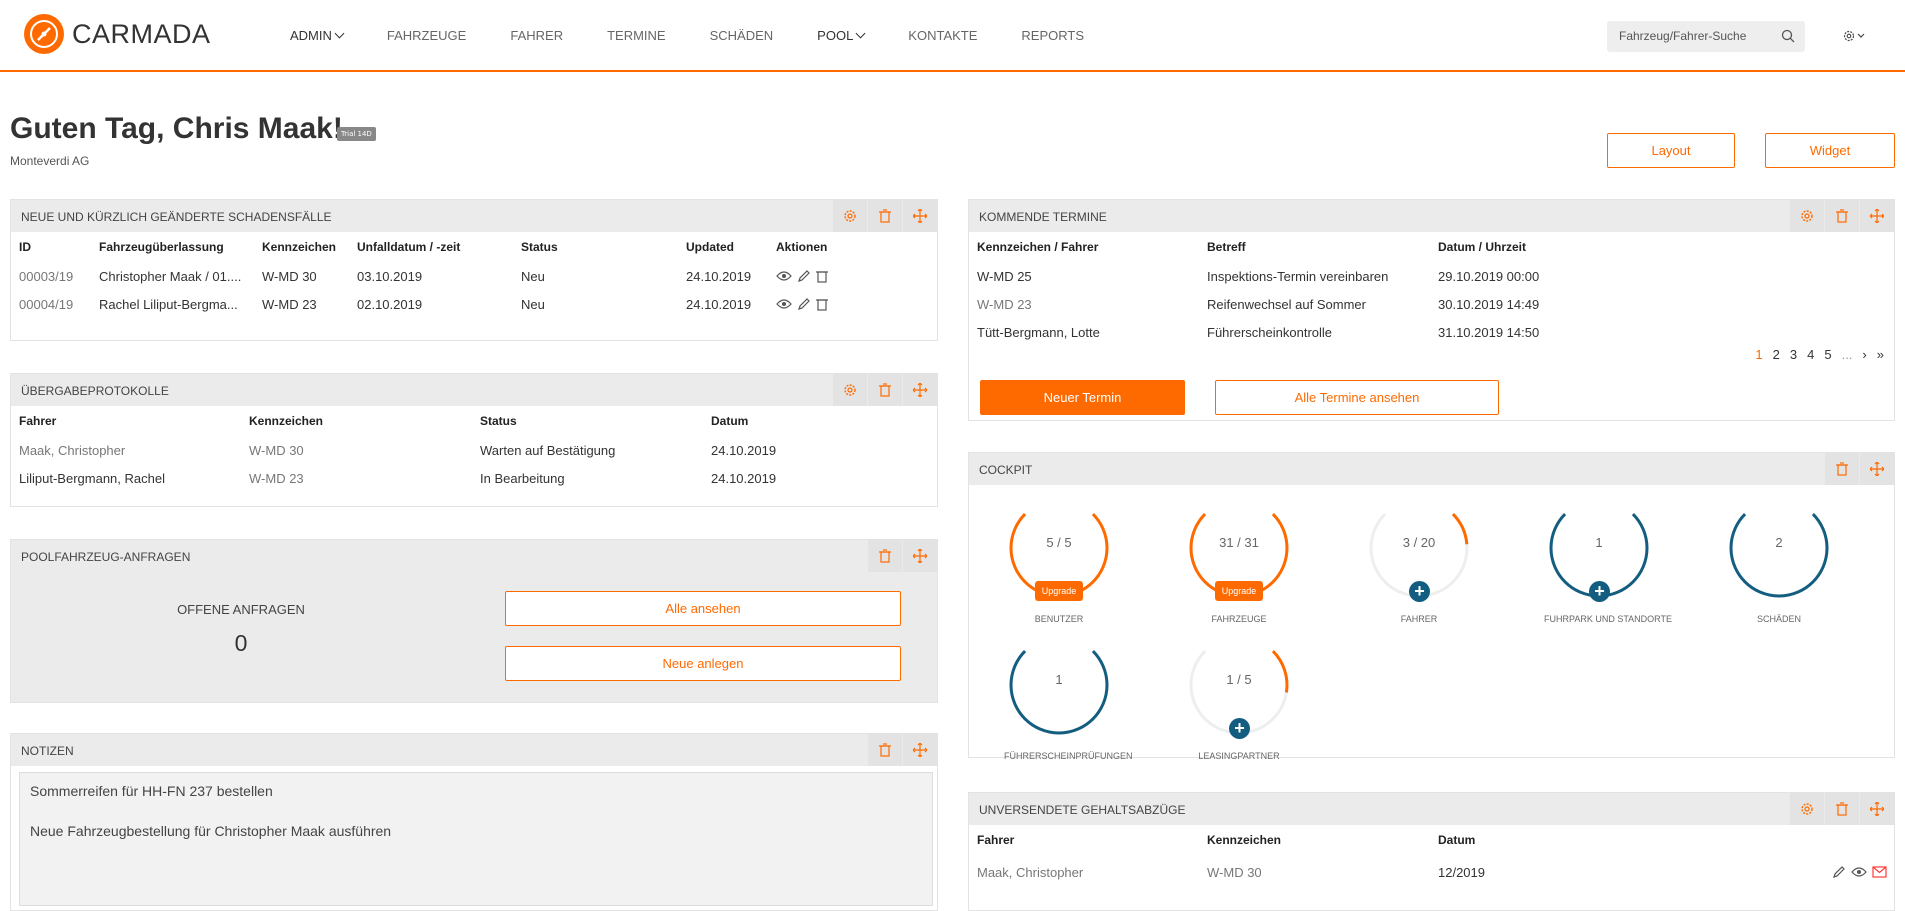 The height and width of the screenshot is (911, 1905). What do you see at coordinates (1419, 619) in the screenshot?
I see `gauge-label: FAHRER` at bounding box center [1419, 619].